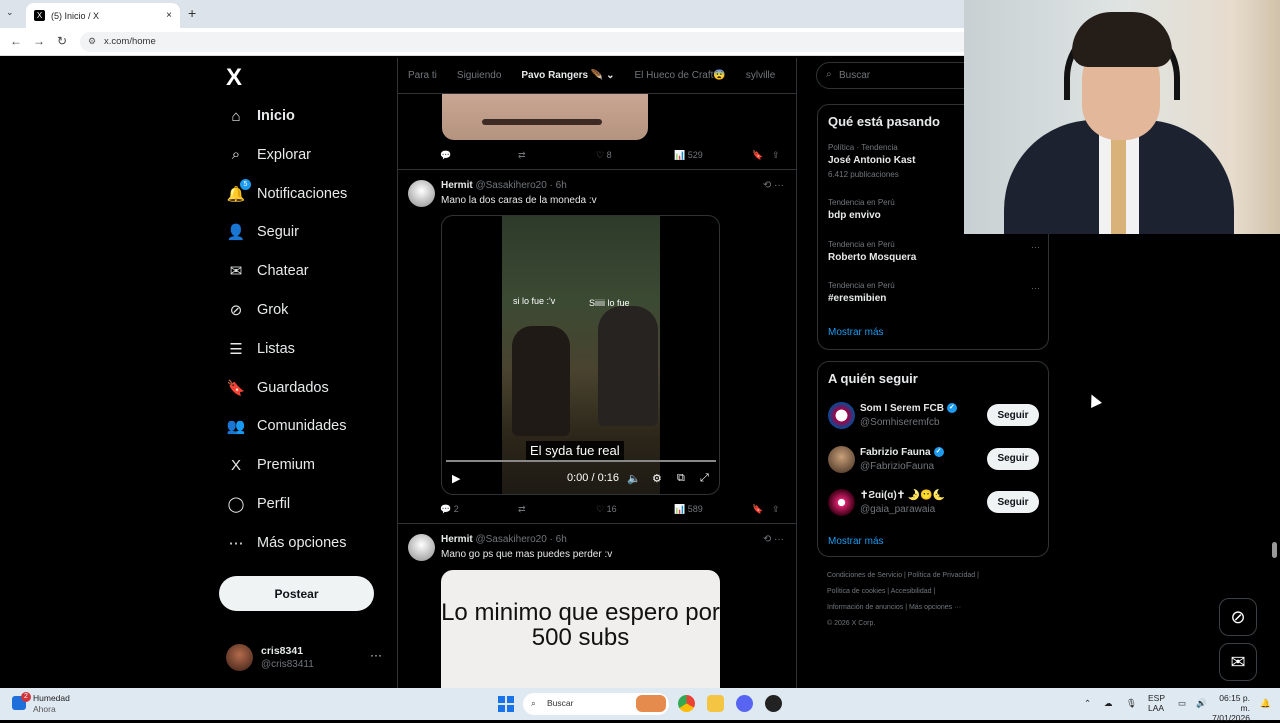 The height and width of the screenshot is (723, 1280). What do you see at coordinates (934, 251) in the screenshot?
I see `trend-item: Tendencia en Perú Roberto Mosquera ···` at bounding box center [934, 251].